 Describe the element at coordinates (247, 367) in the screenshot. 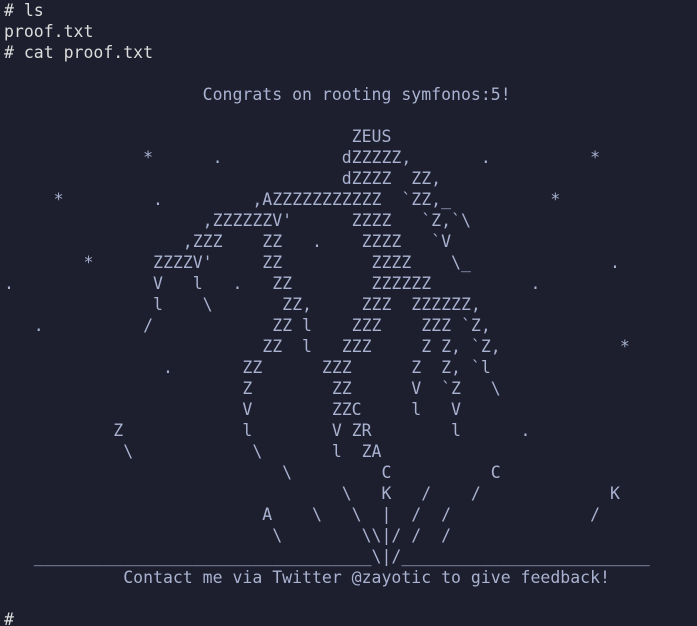

I see `art-line: . ZZ ZZZ Z Z, `l` at that location.